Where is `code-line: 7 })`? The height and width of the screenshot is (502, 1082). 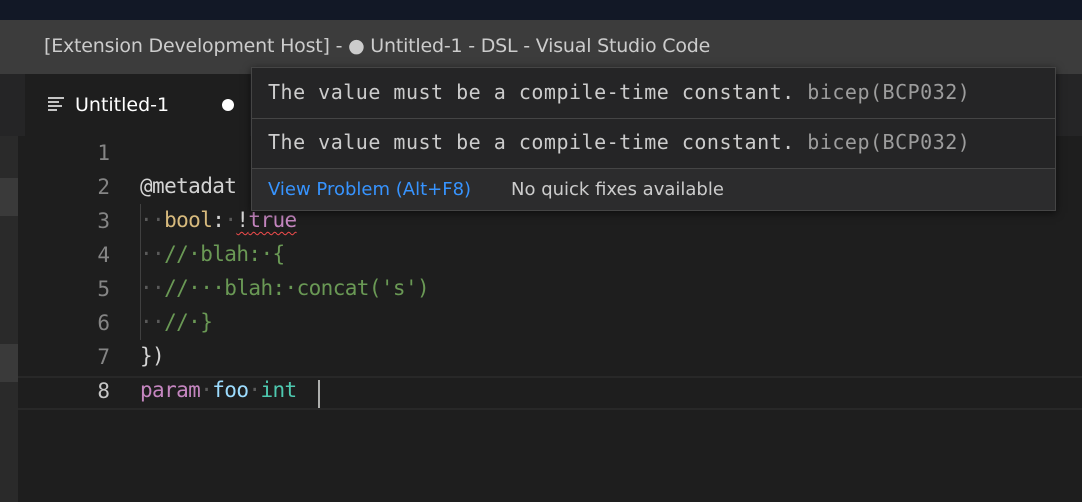 code-line: 7 }) is located at coordinates (550, 357).